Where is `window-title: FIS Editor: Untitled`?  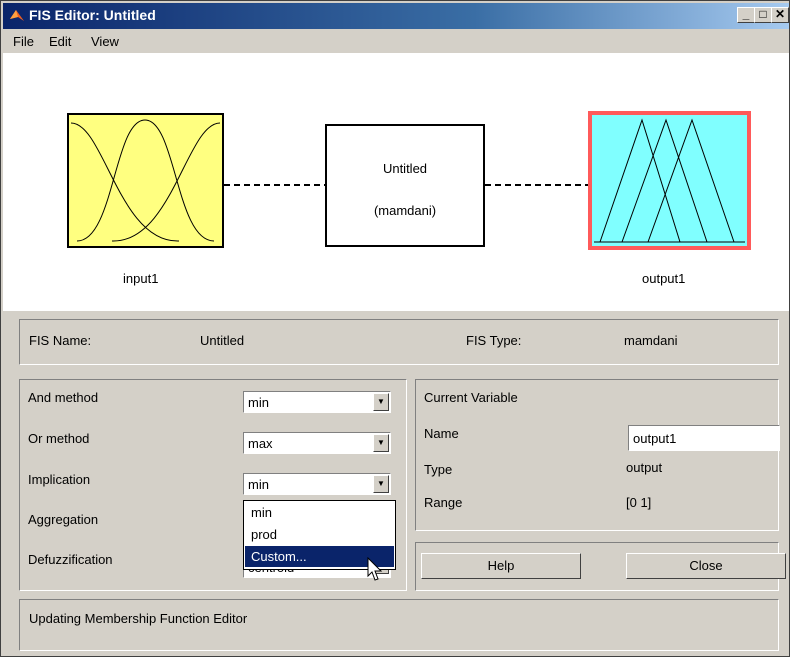
window-title: FIS Editor: Untitled is located at coordinates (92, 15).